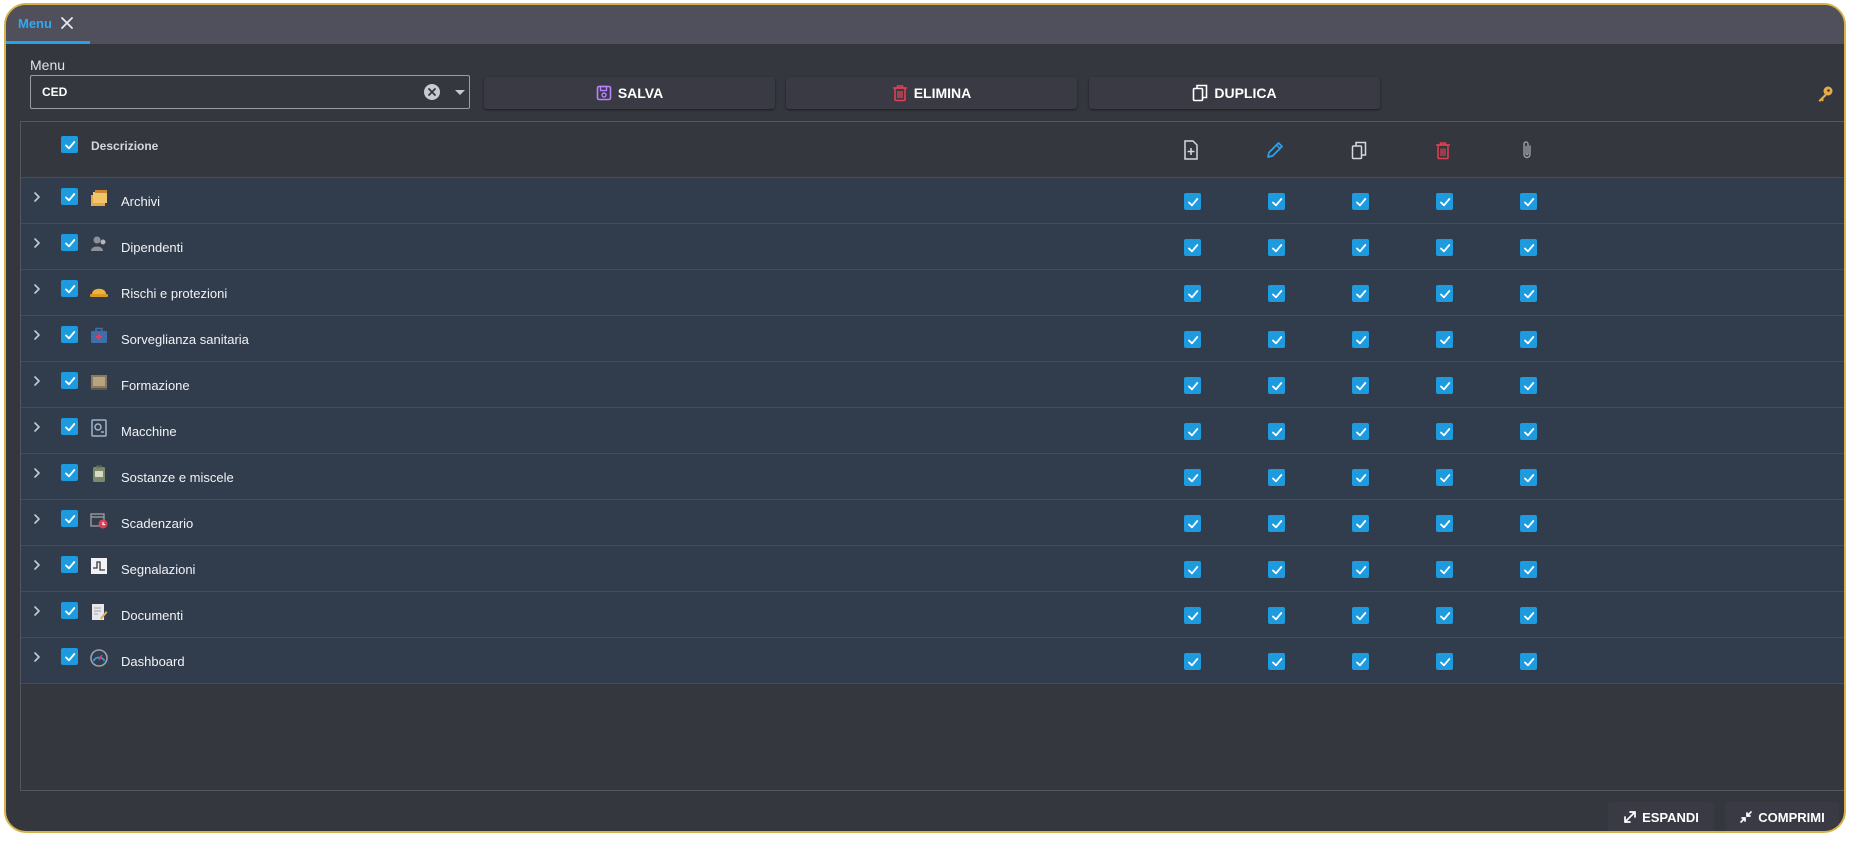  What do you see at coordinates (931, 93) in the screenshot?
I see `delete-button: ELIMINA` at bounding box center [931, 93].